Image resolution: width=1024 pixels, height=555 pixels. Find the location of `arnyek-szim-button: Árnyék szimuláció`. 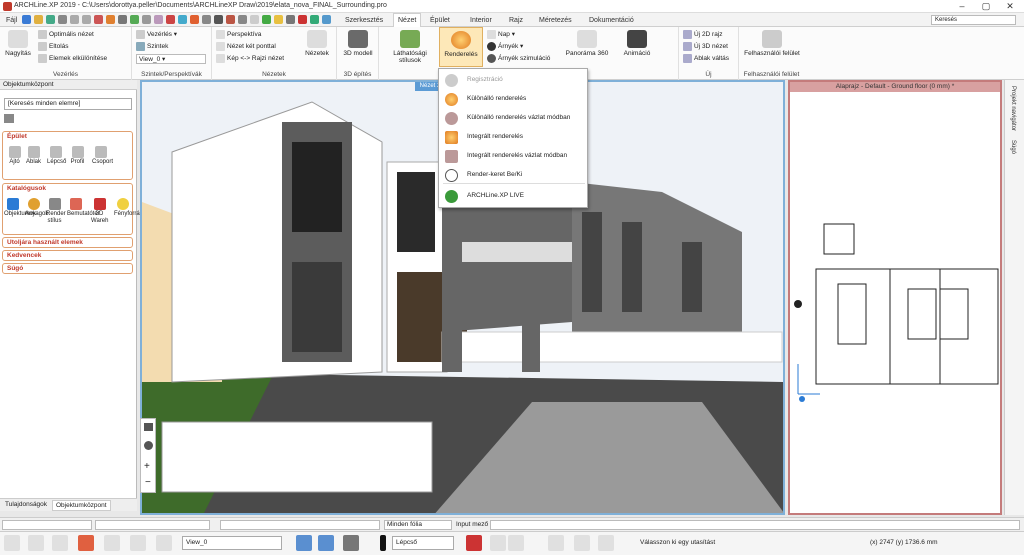

arnyek-szim-button: Árnyék szimuláció is located at coordinates (518, 58).